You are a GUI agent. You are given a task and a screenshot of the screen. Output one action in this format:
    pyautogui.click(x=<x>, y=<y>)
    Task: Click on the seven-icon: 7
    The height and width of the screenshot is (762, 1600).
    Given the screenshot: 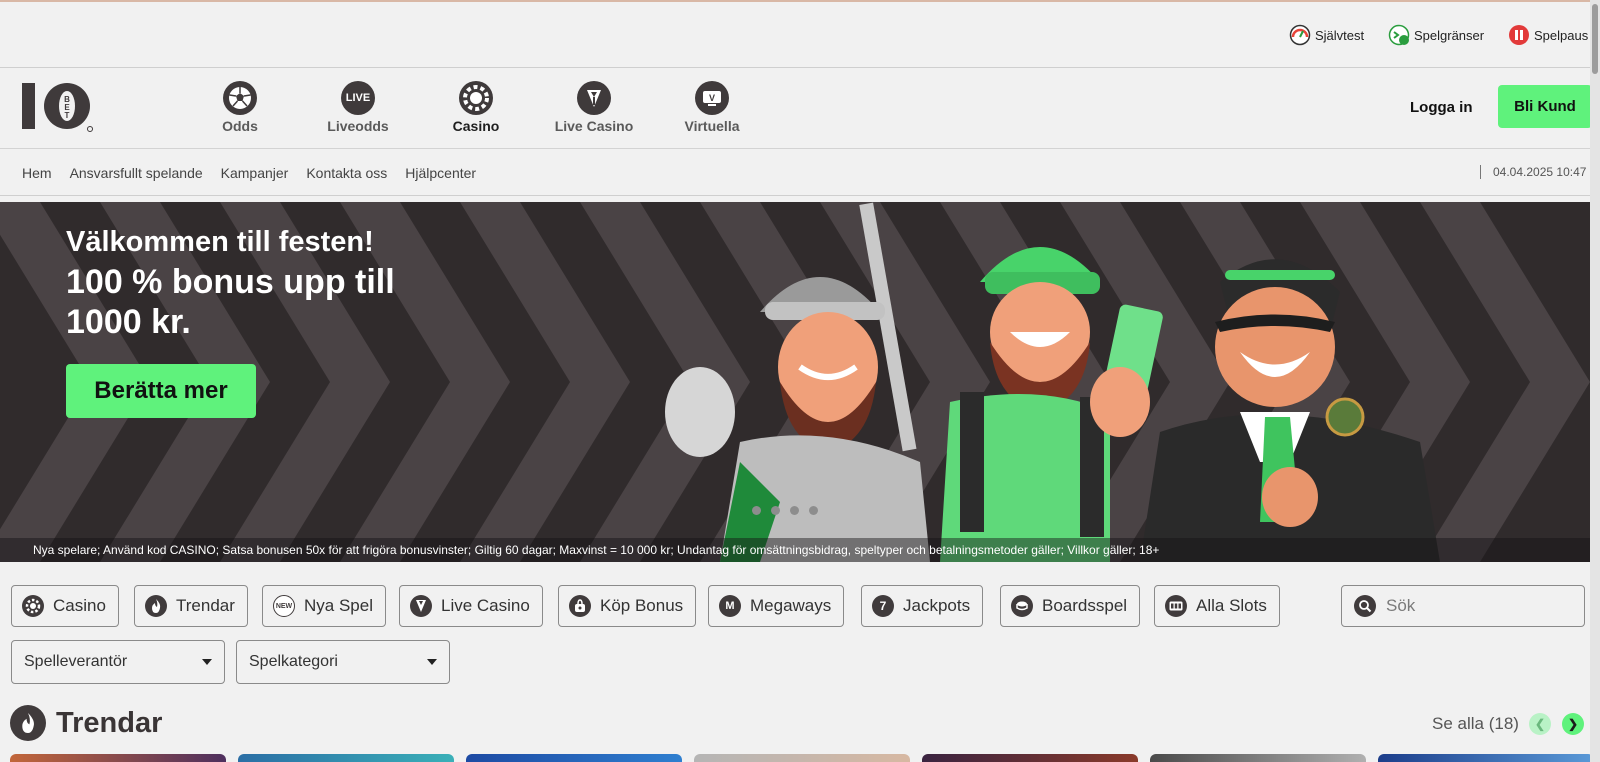 What is the action you would take?
    pyautogui.click(x=883, y=606)
    